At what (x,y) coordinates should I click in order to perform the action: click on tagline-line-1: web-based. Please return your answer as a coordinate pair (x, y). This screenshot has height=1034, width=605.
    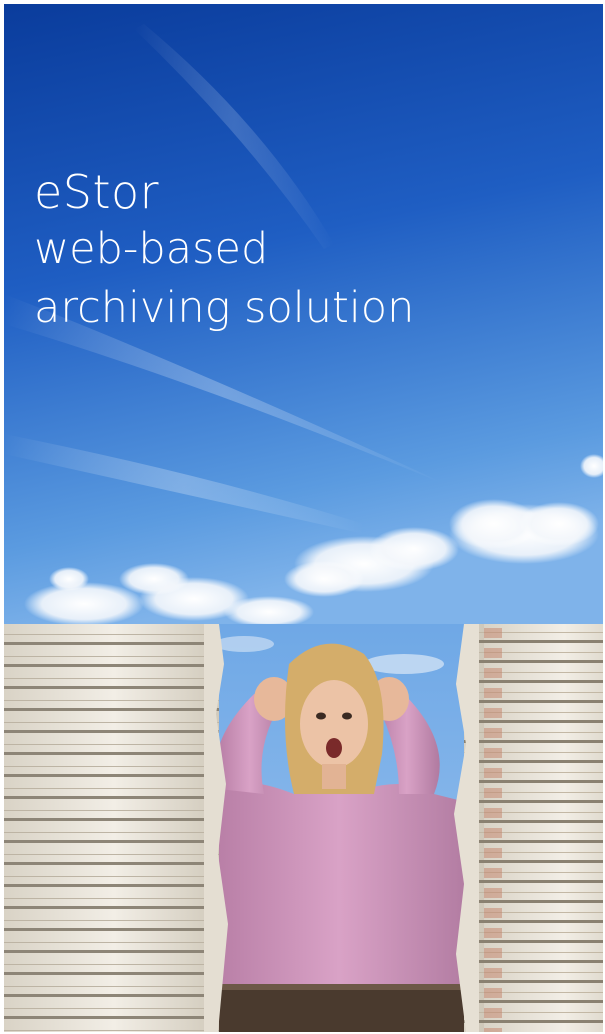
    Looking at the image, I should click on (151, 249).